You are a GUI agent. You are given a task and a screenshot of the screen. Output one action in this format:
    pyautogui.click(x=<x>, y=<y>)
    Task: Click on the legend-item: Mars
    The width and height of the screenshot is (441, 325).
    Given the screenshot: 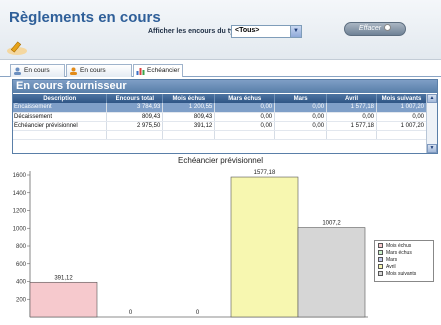 What is the action you would take?
    pyautogui.click(x=404, y=260)
    